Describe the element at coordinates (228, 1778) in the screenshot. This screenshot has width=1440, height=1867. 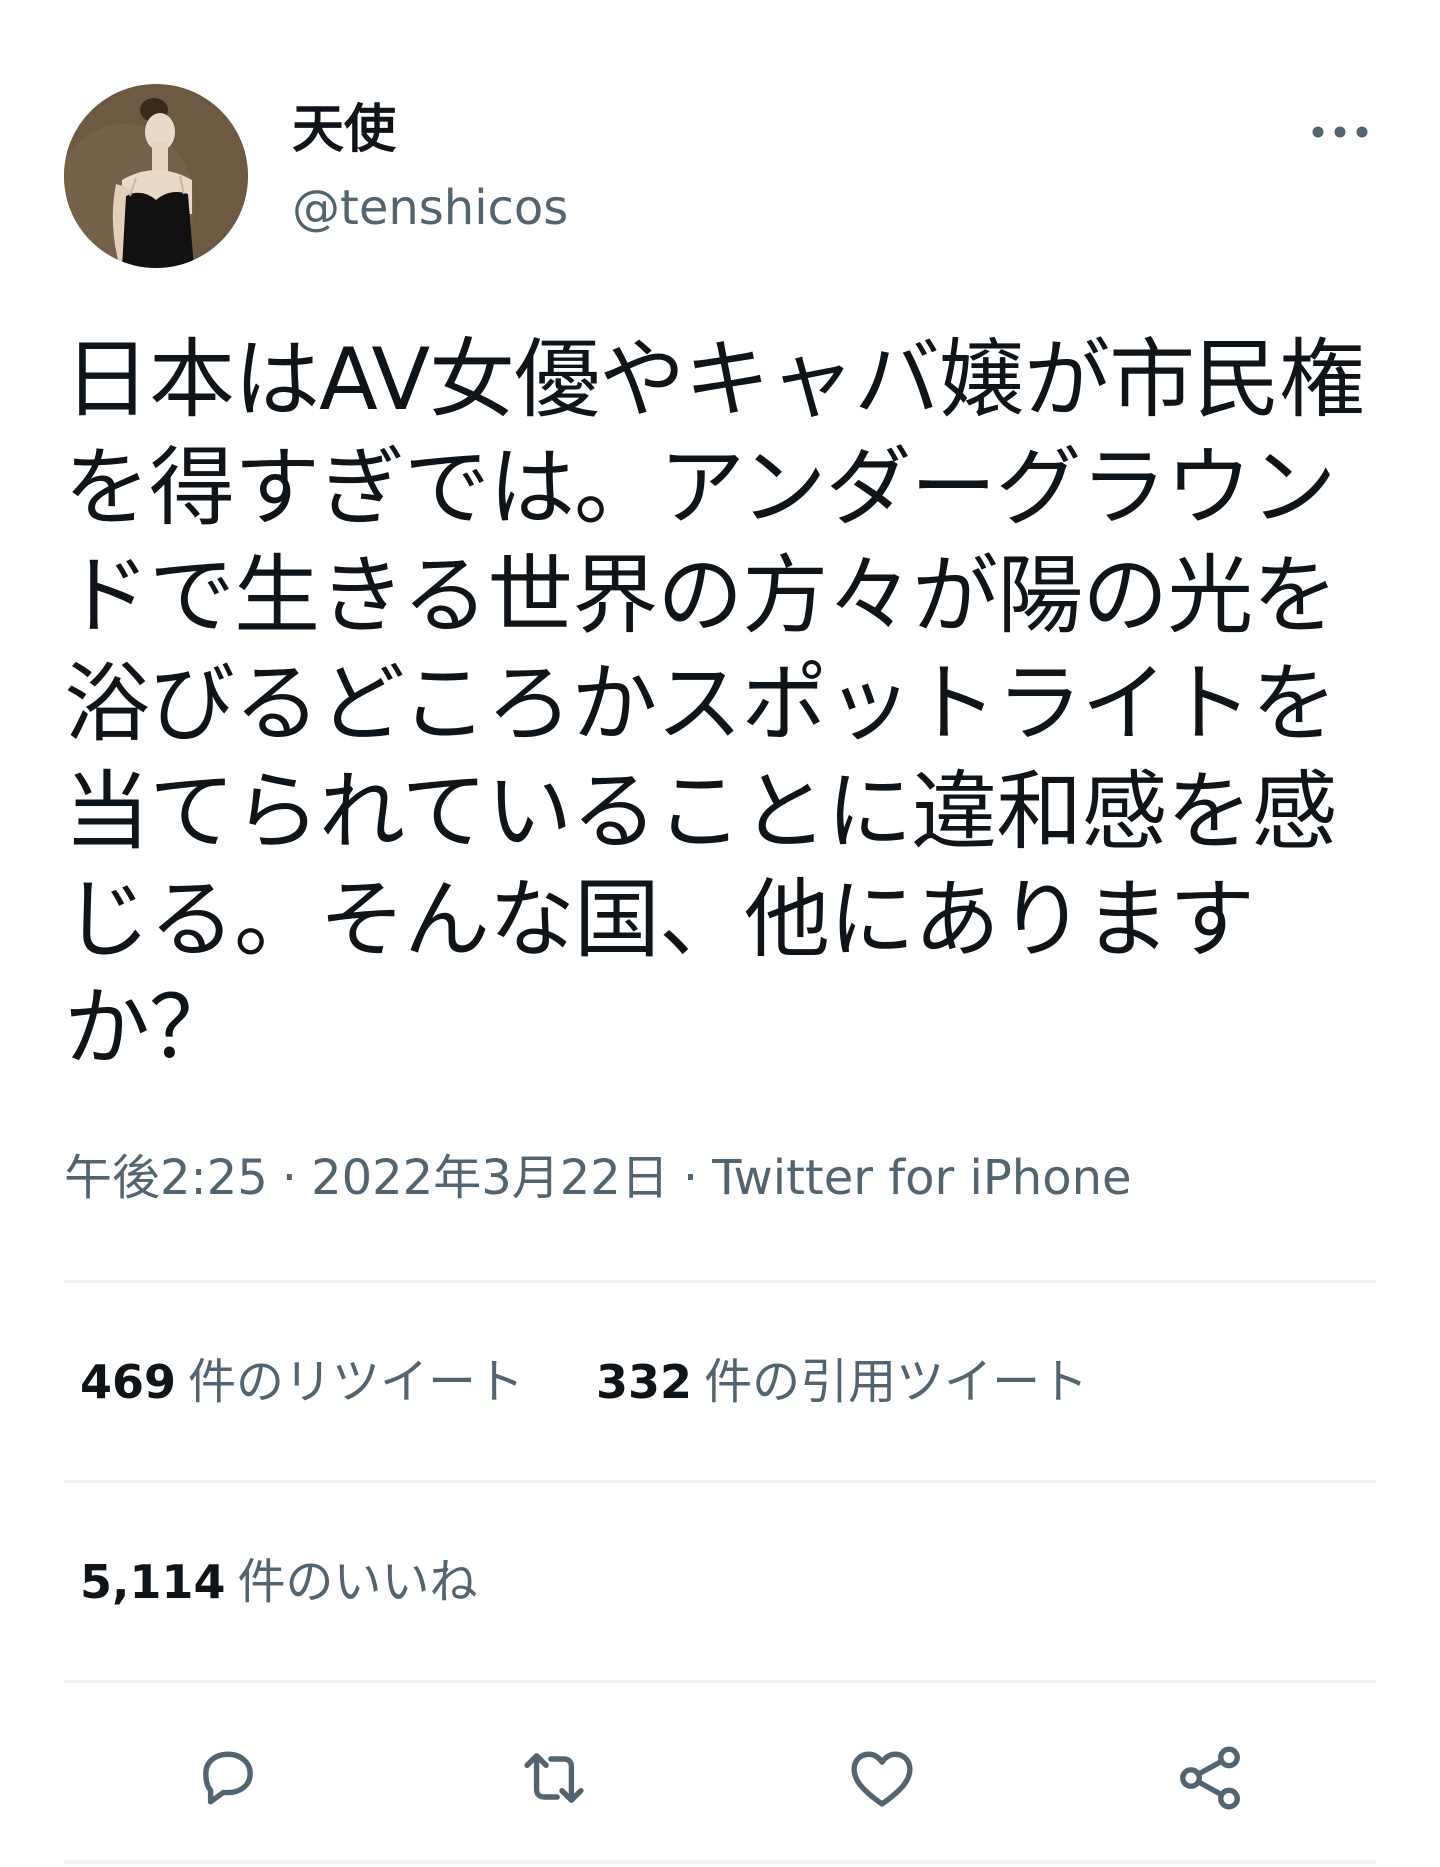
I see `reply-icon` at that location.